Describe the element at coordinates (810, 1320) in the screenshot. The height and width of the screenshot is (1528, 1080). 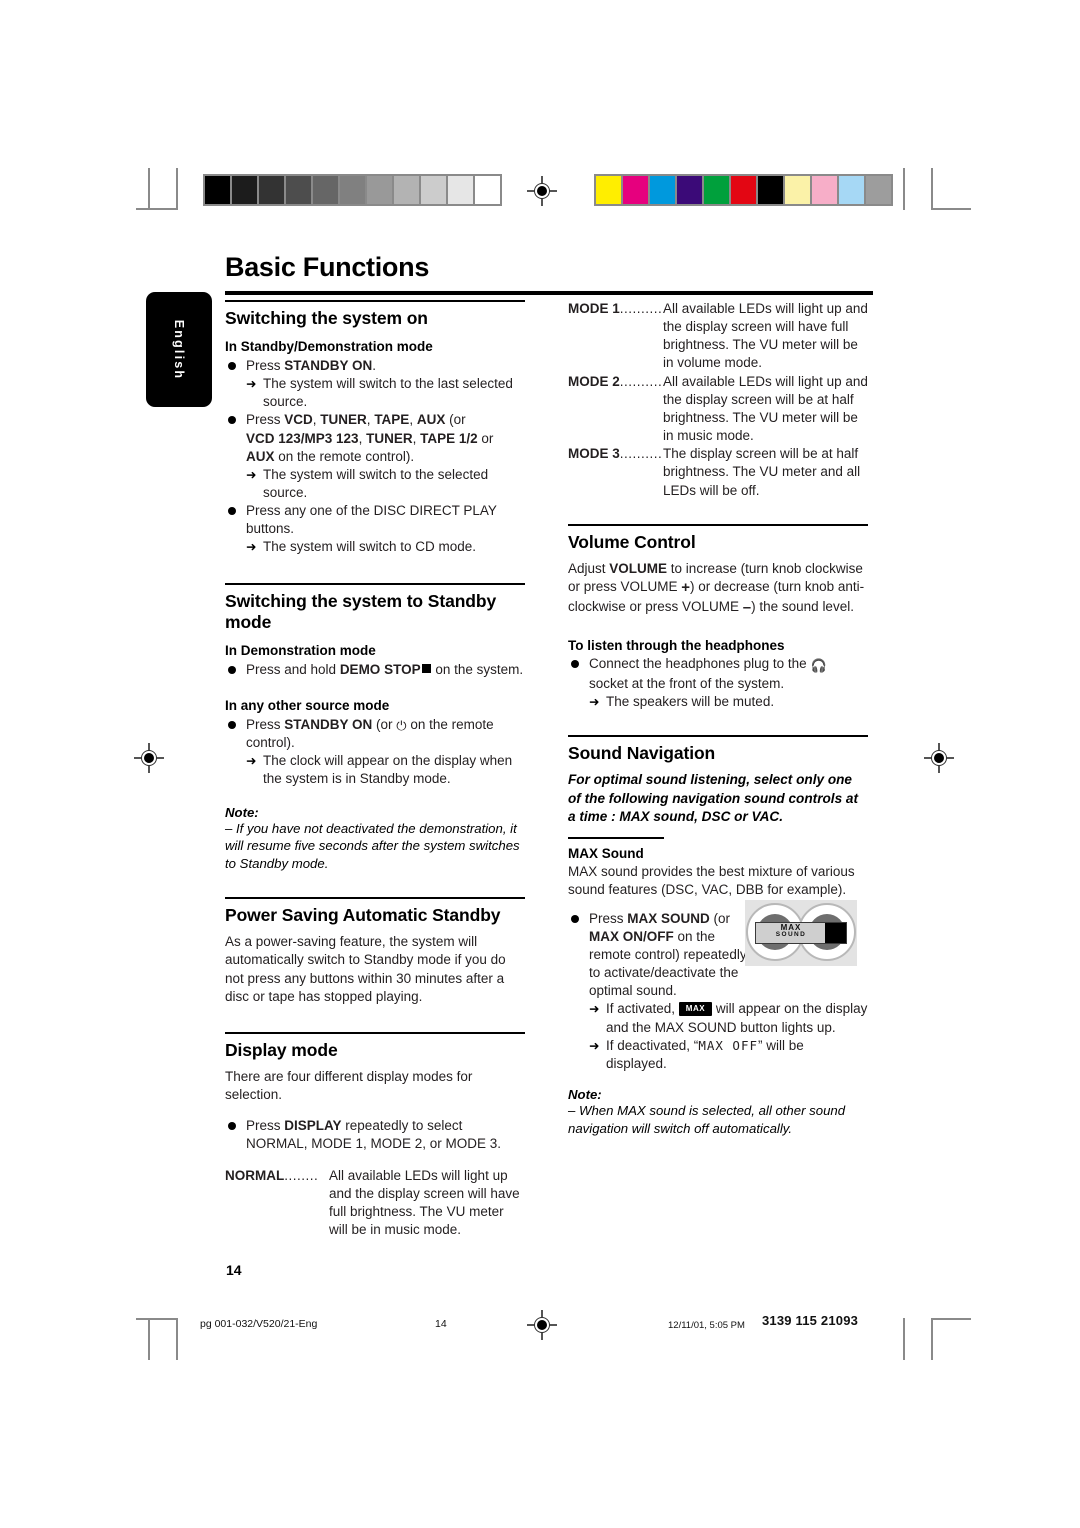
I see `footer-document-code: 3139 115 21093` at that location.